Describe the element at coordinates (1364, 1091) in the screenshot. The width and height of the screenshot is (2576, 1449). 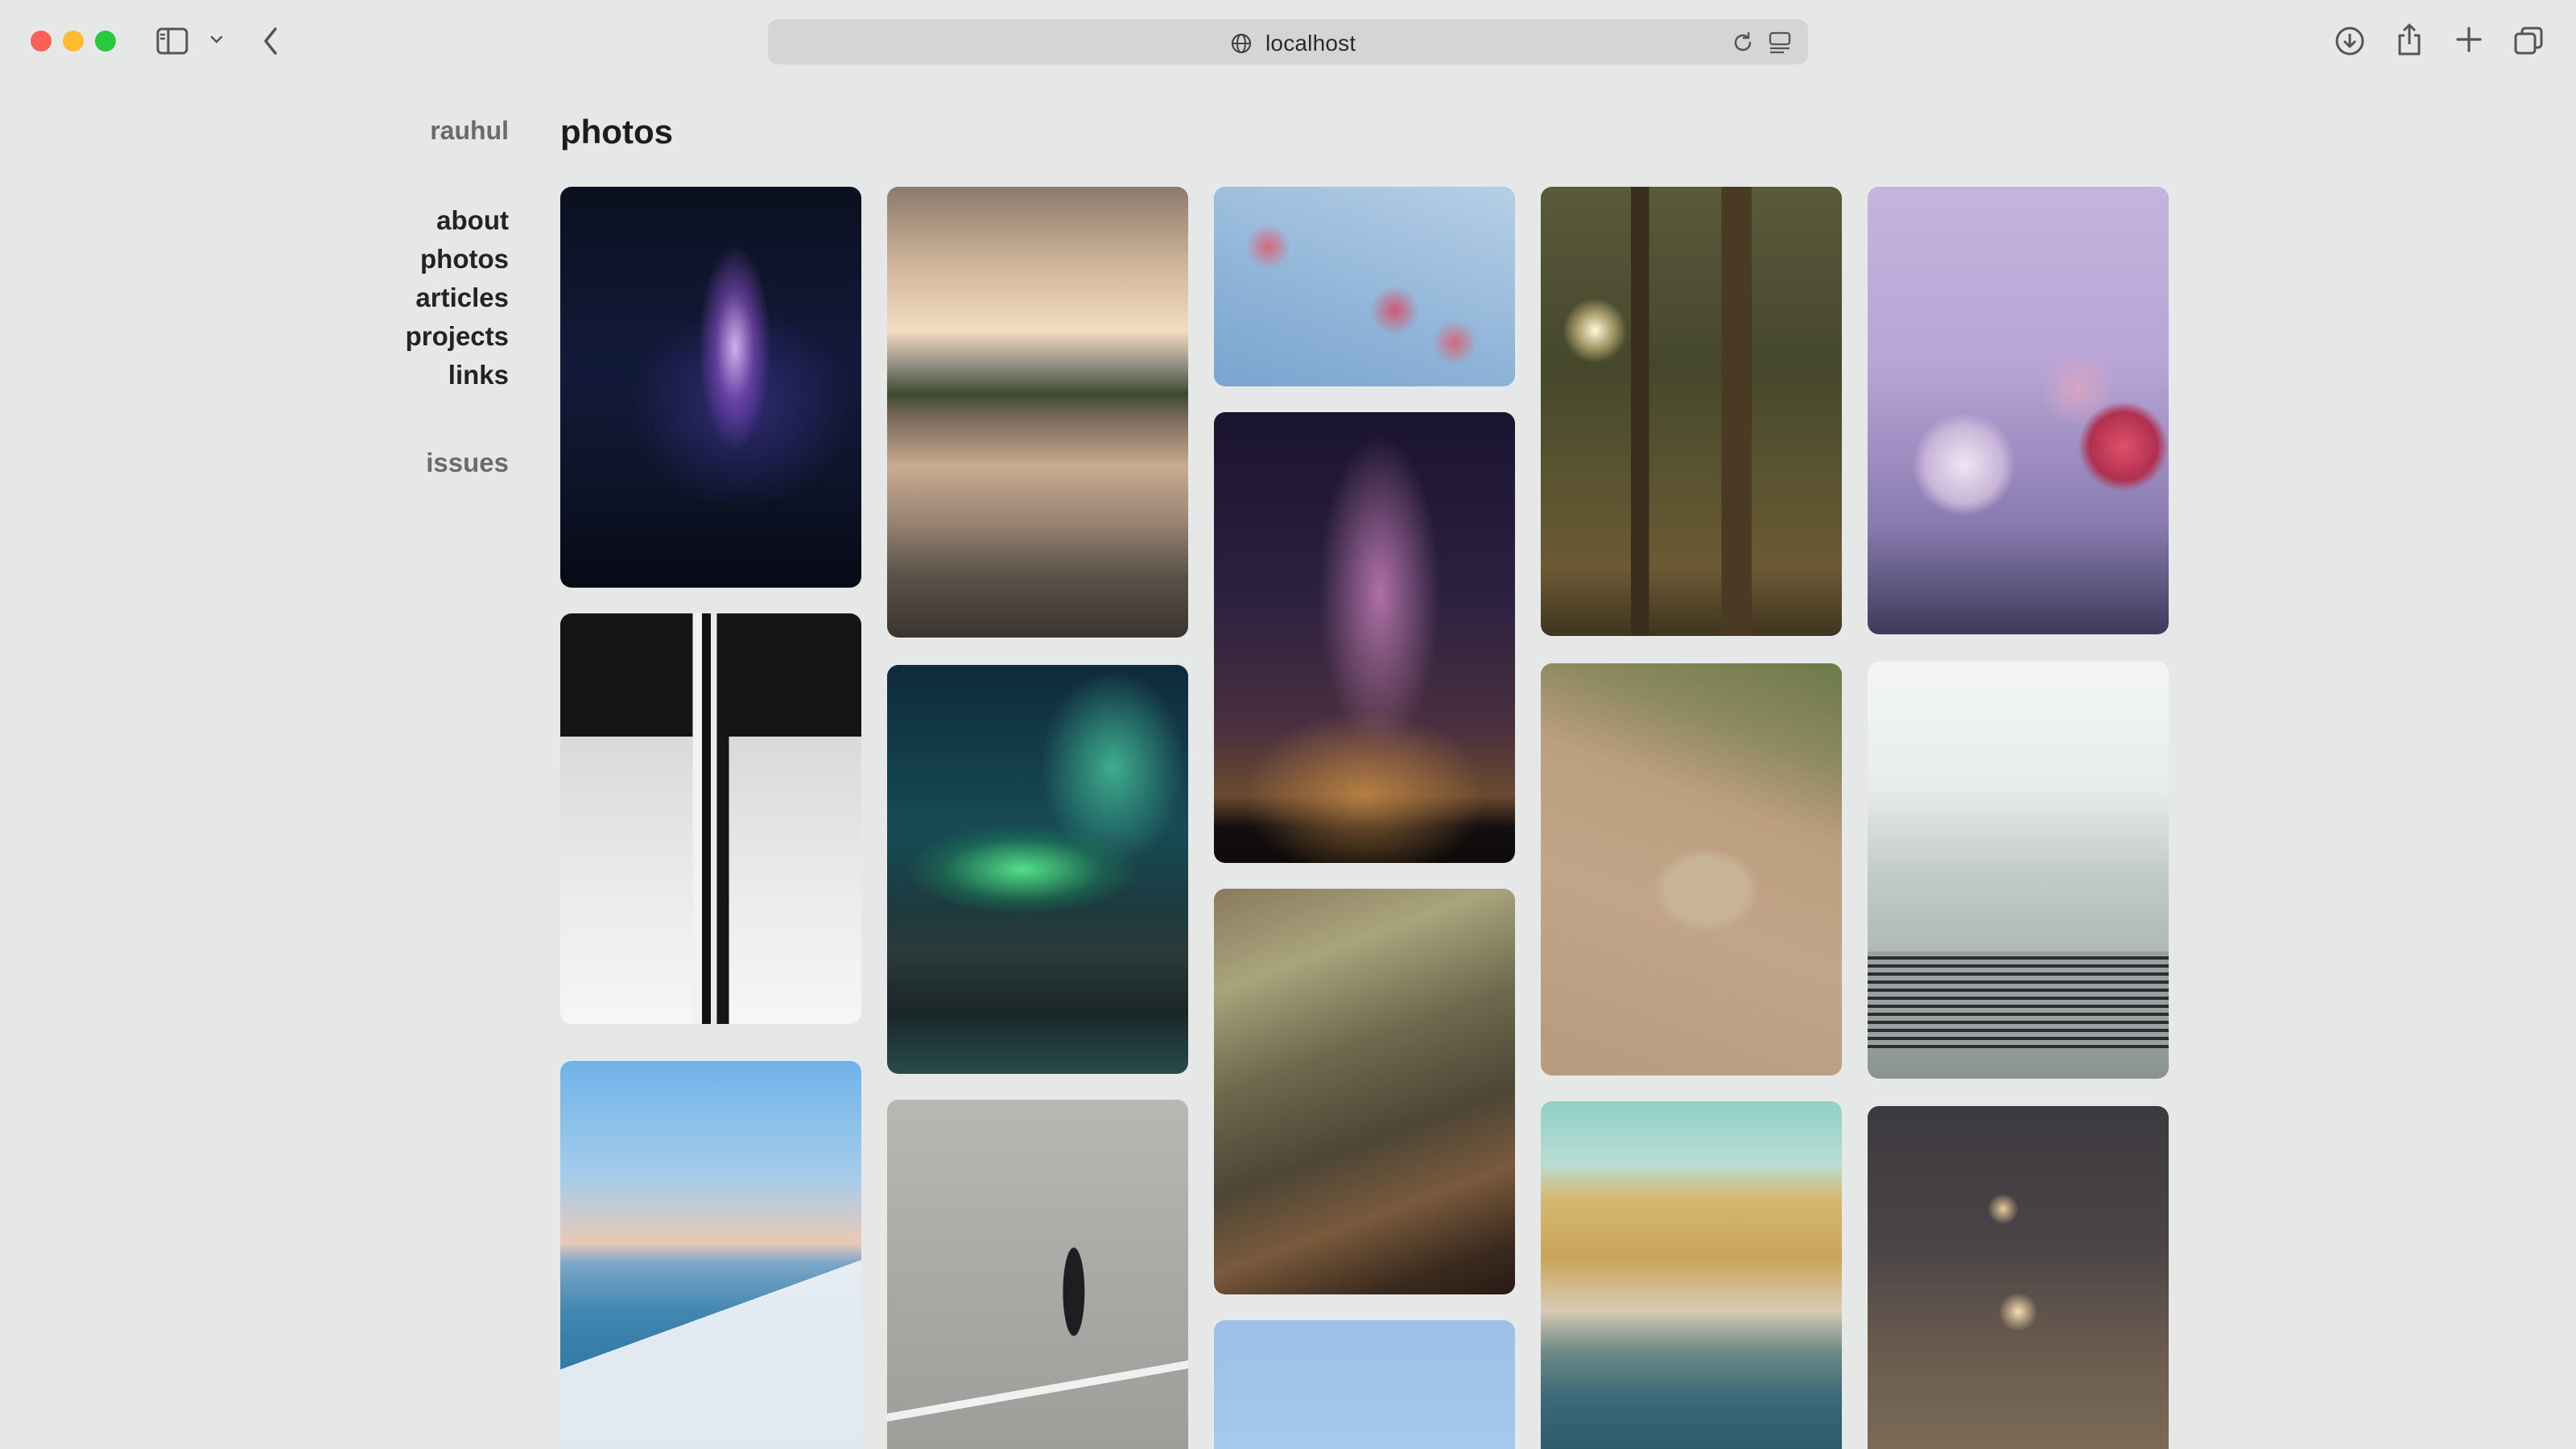
I see `photo-mossy-trunk` at that location.